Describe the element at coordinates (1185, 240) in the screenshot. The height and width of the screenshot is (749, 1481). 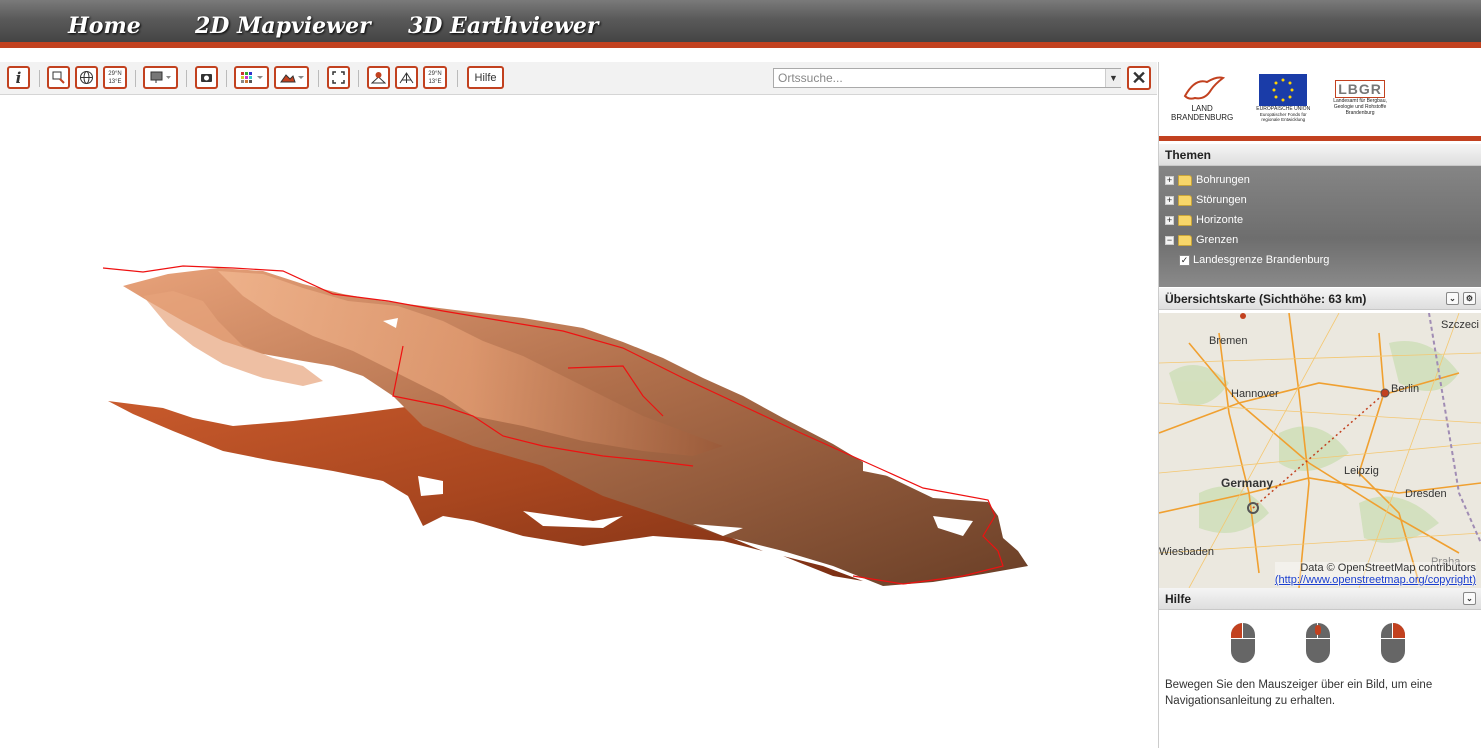
I see `folder-open-icon` at that location.